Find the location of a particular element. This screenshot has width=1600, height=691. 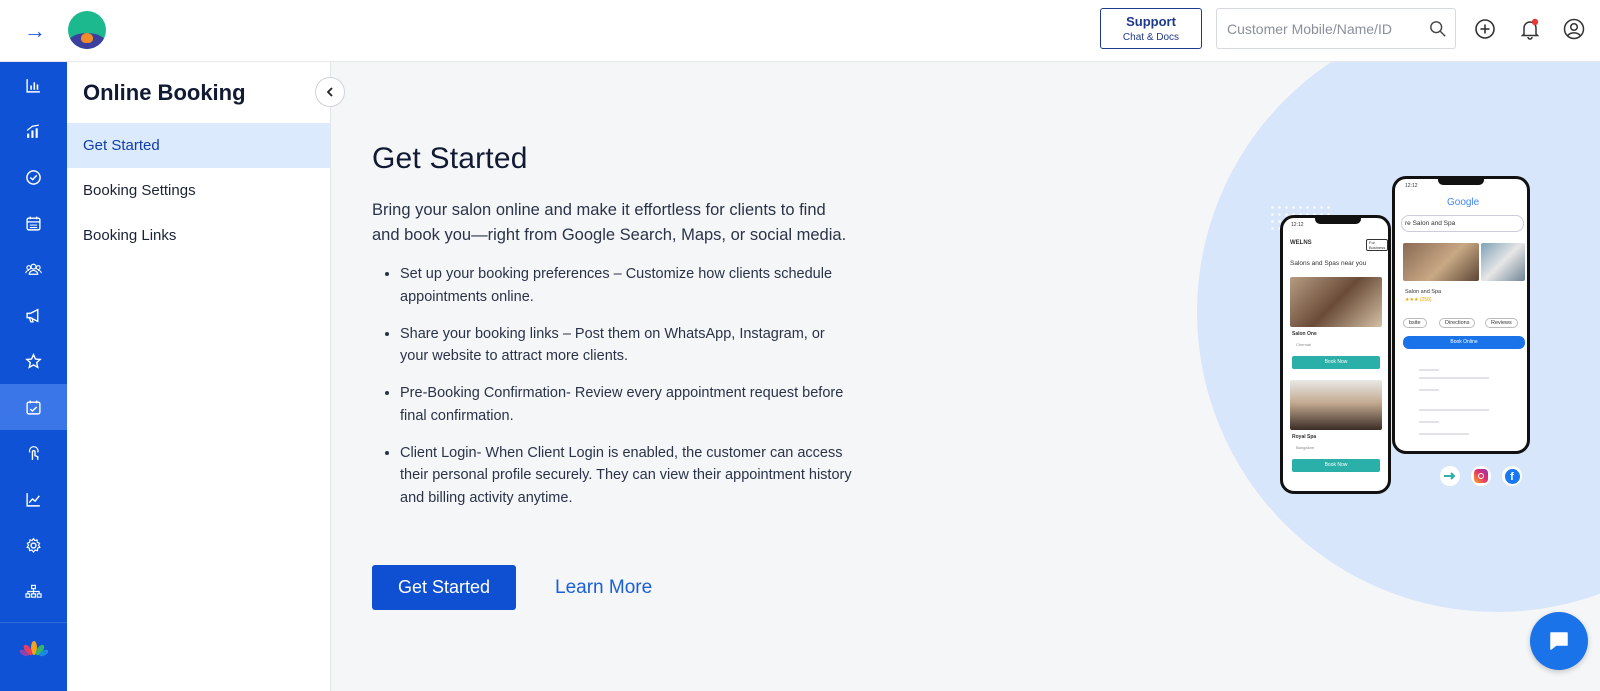

user-icon is located at coordinates (1574, 29).